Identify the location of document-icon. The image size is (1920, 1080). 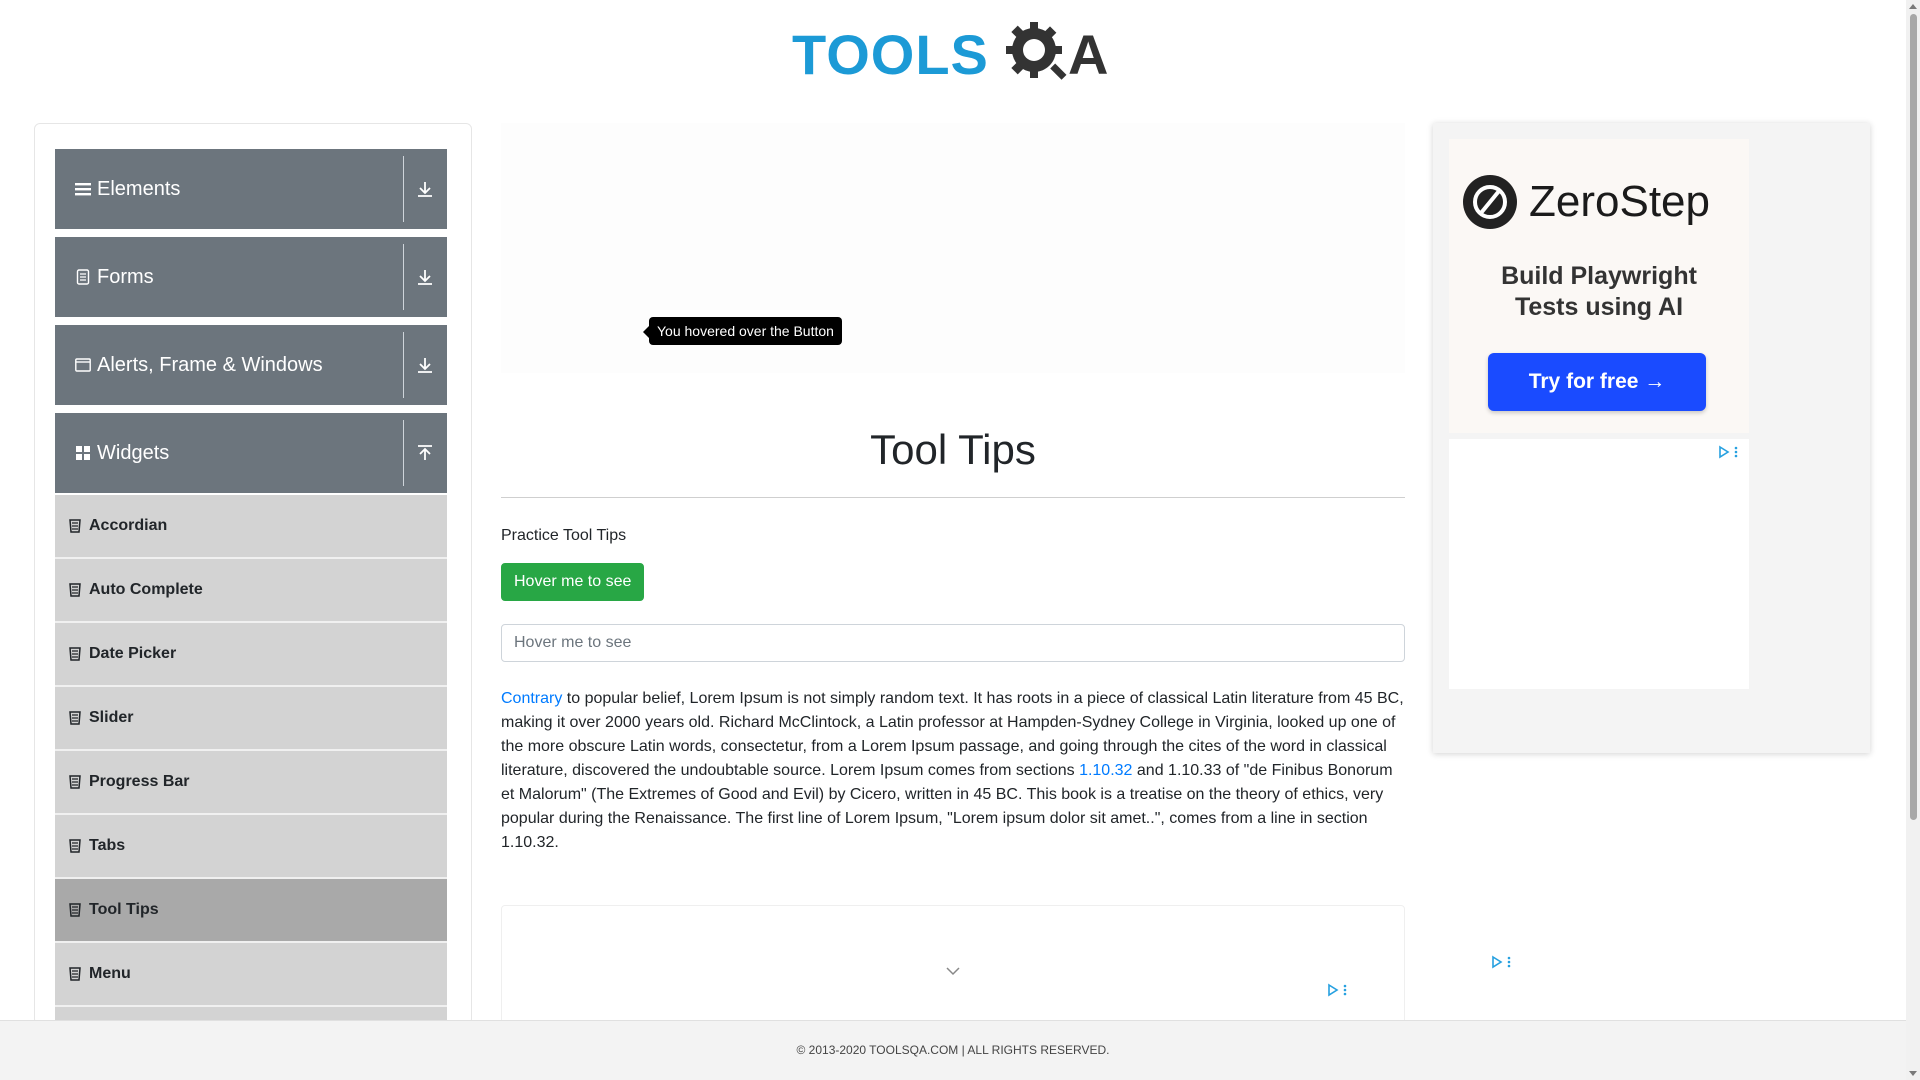
(83, 277).